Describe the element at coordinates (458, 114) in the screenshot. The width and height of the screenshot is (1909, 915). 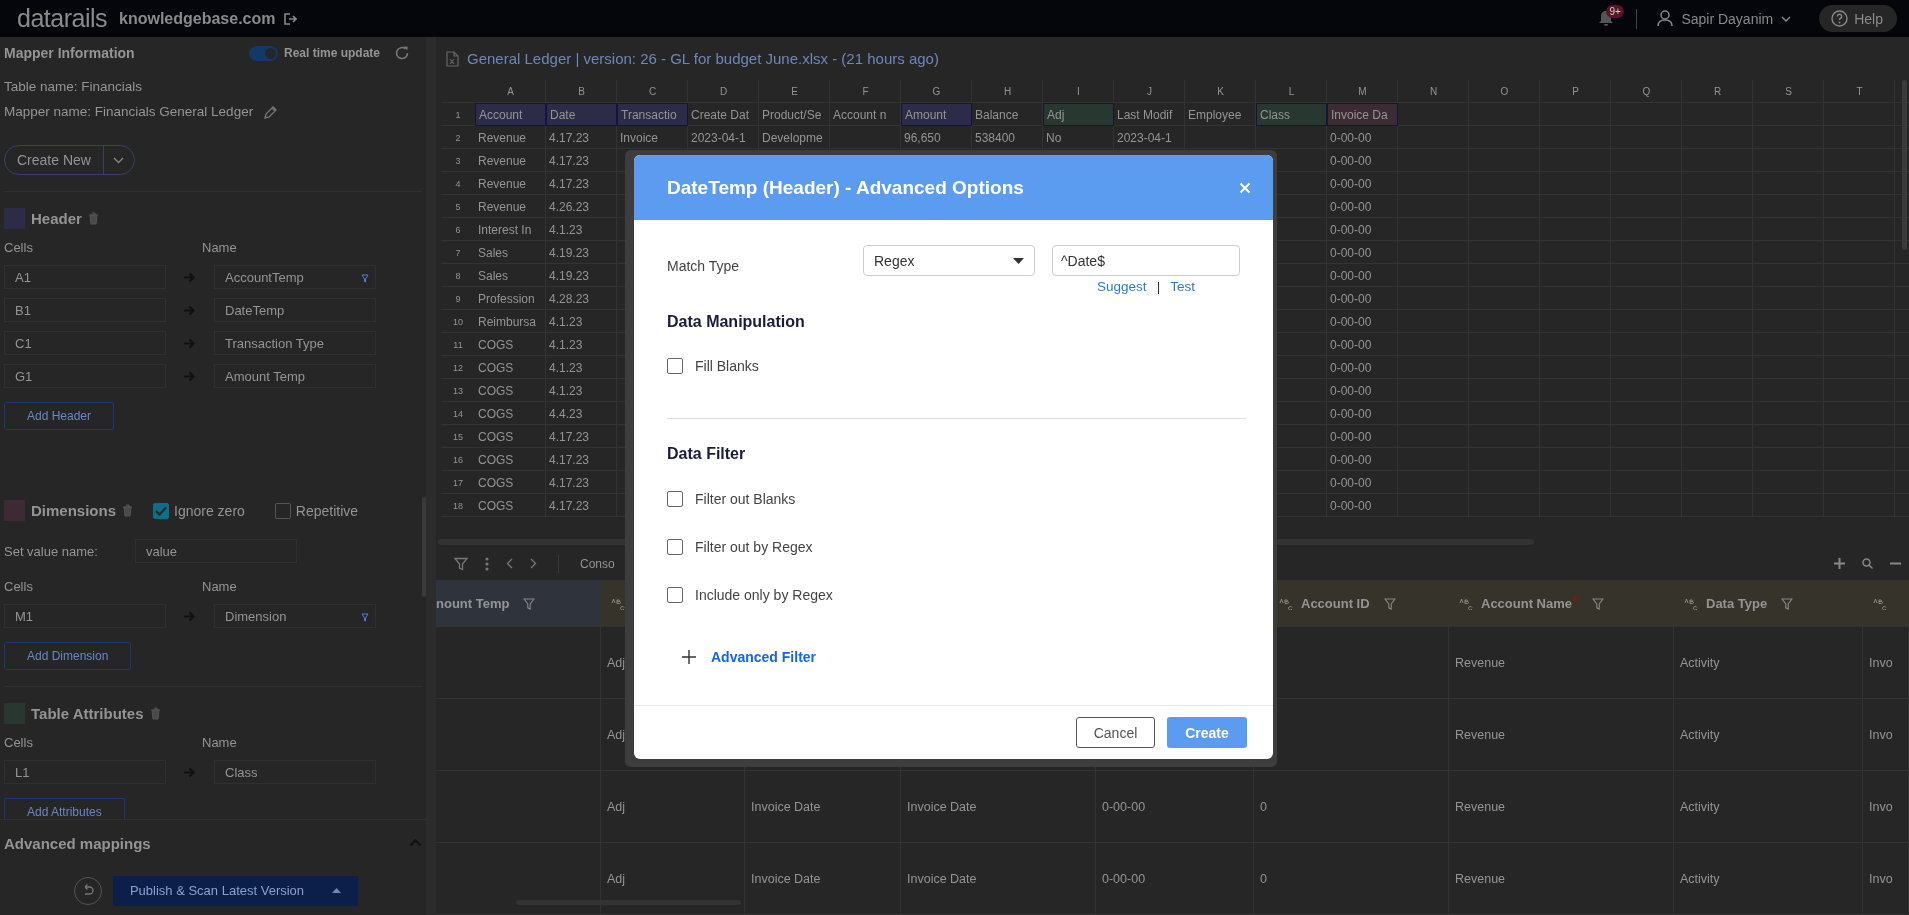
I see `row-number: 1` at that location.